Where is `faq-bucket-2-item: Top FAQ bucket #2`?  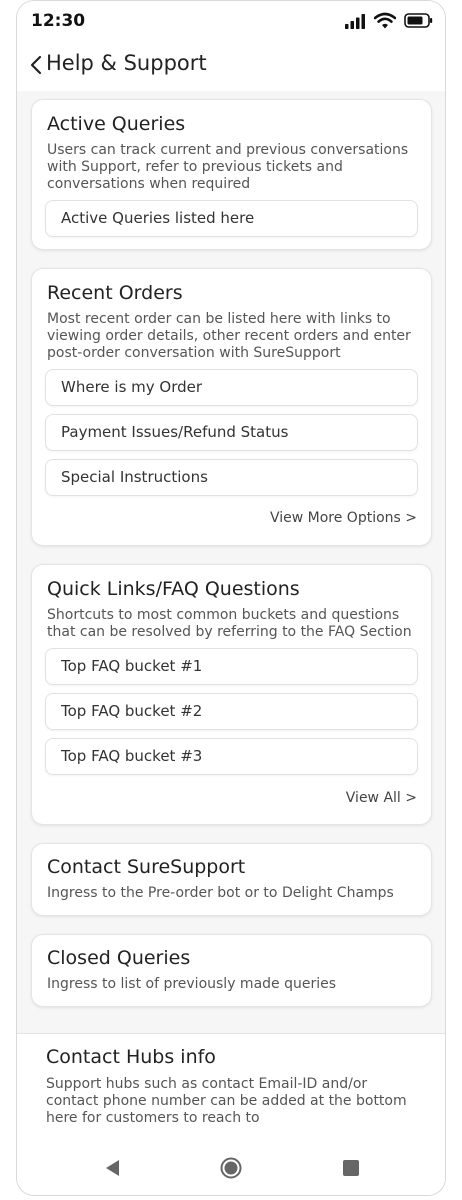 faq-bucket-2-item: Top FAQ bucket #2 is located at coordinates (231, 711).